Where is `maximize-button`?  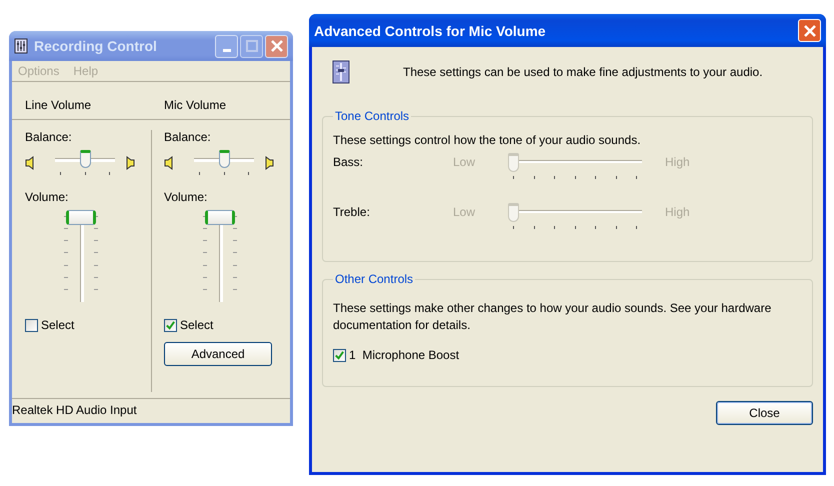 maximize-button is located at coordinates (251, 46).